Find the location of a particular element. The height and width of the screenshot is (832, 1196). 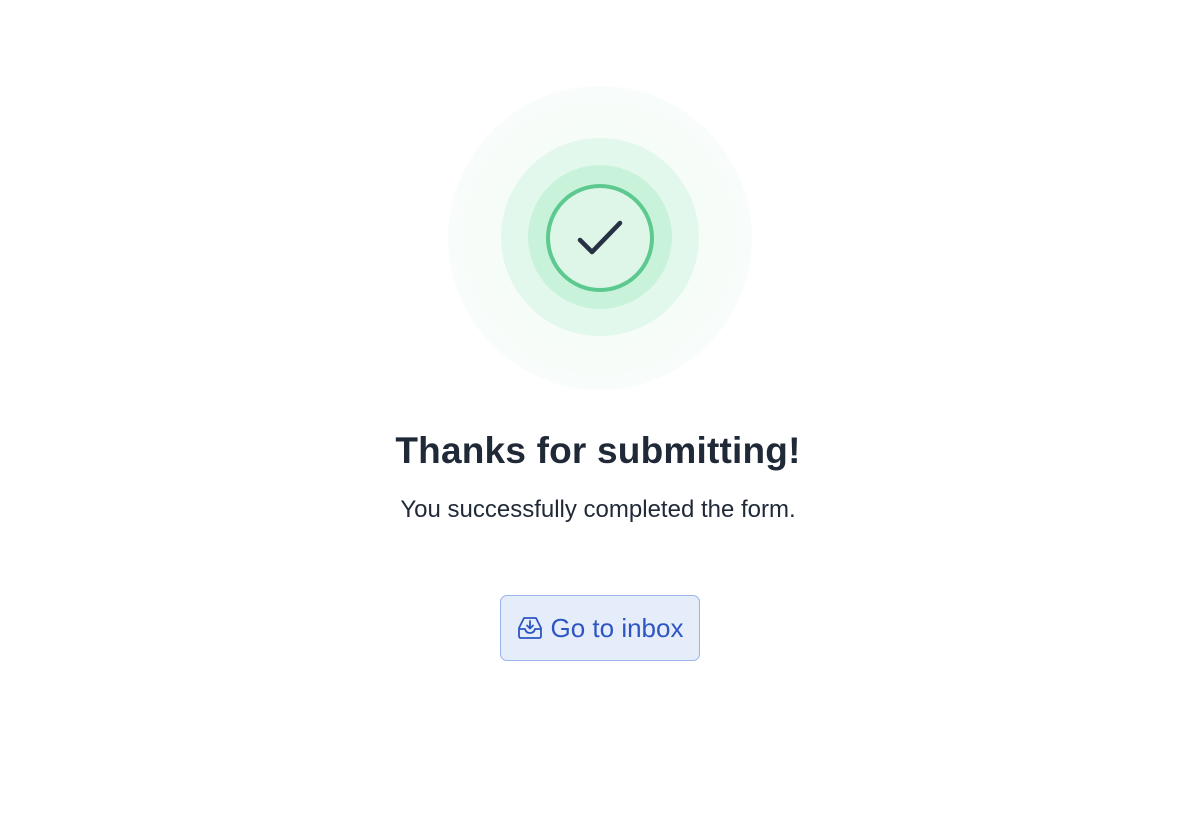

go-to-inbox-button: Go to inbox is located at coordinates (600, 628).